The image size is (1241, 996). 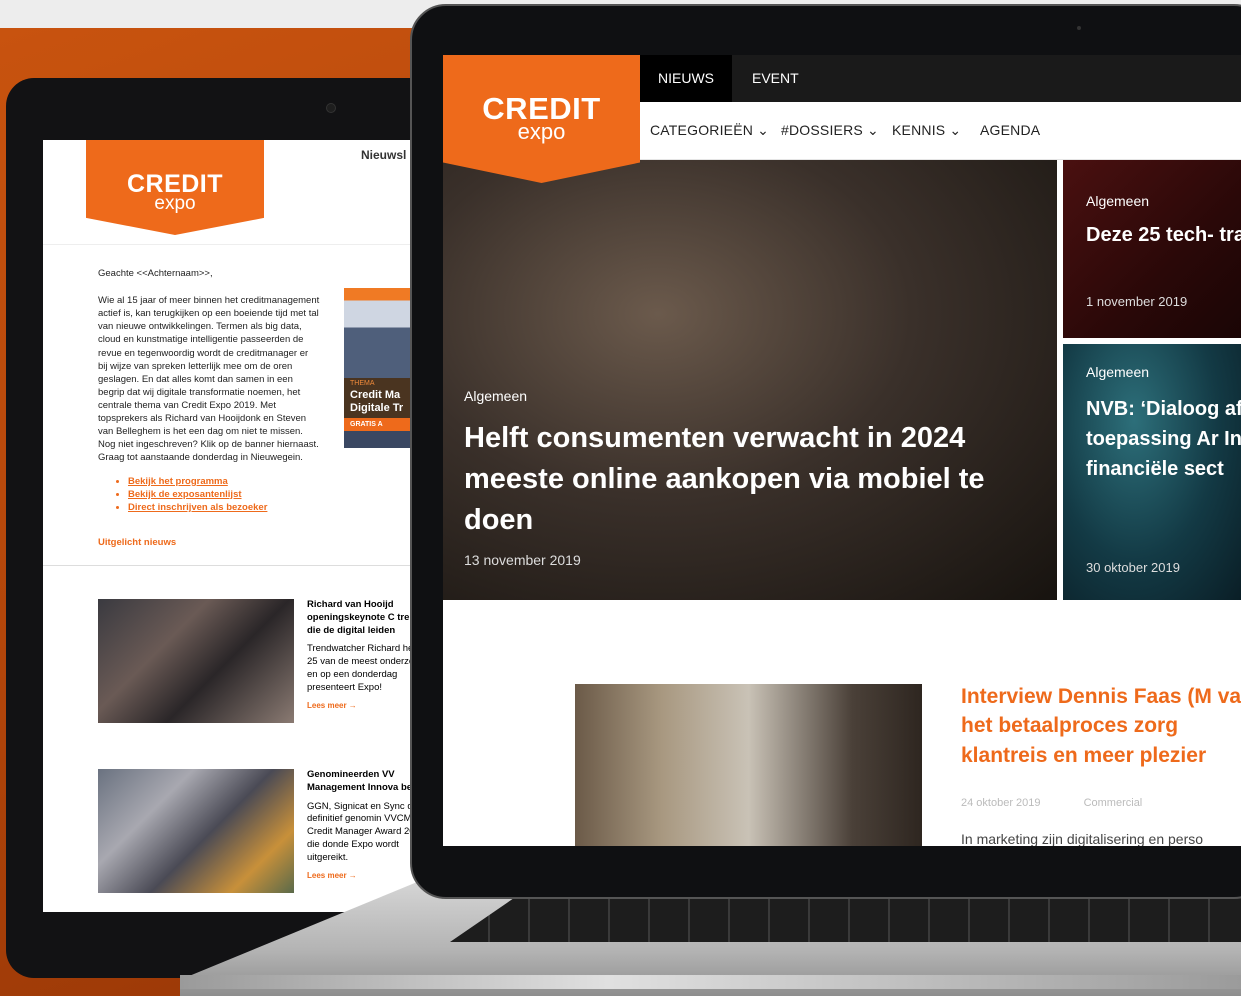 What do you see at coordinates (248, 507) in the screenshot?
I see `link-inschrijven: Direct inschrijven als bezoeker` at bounding box center [248, 507].